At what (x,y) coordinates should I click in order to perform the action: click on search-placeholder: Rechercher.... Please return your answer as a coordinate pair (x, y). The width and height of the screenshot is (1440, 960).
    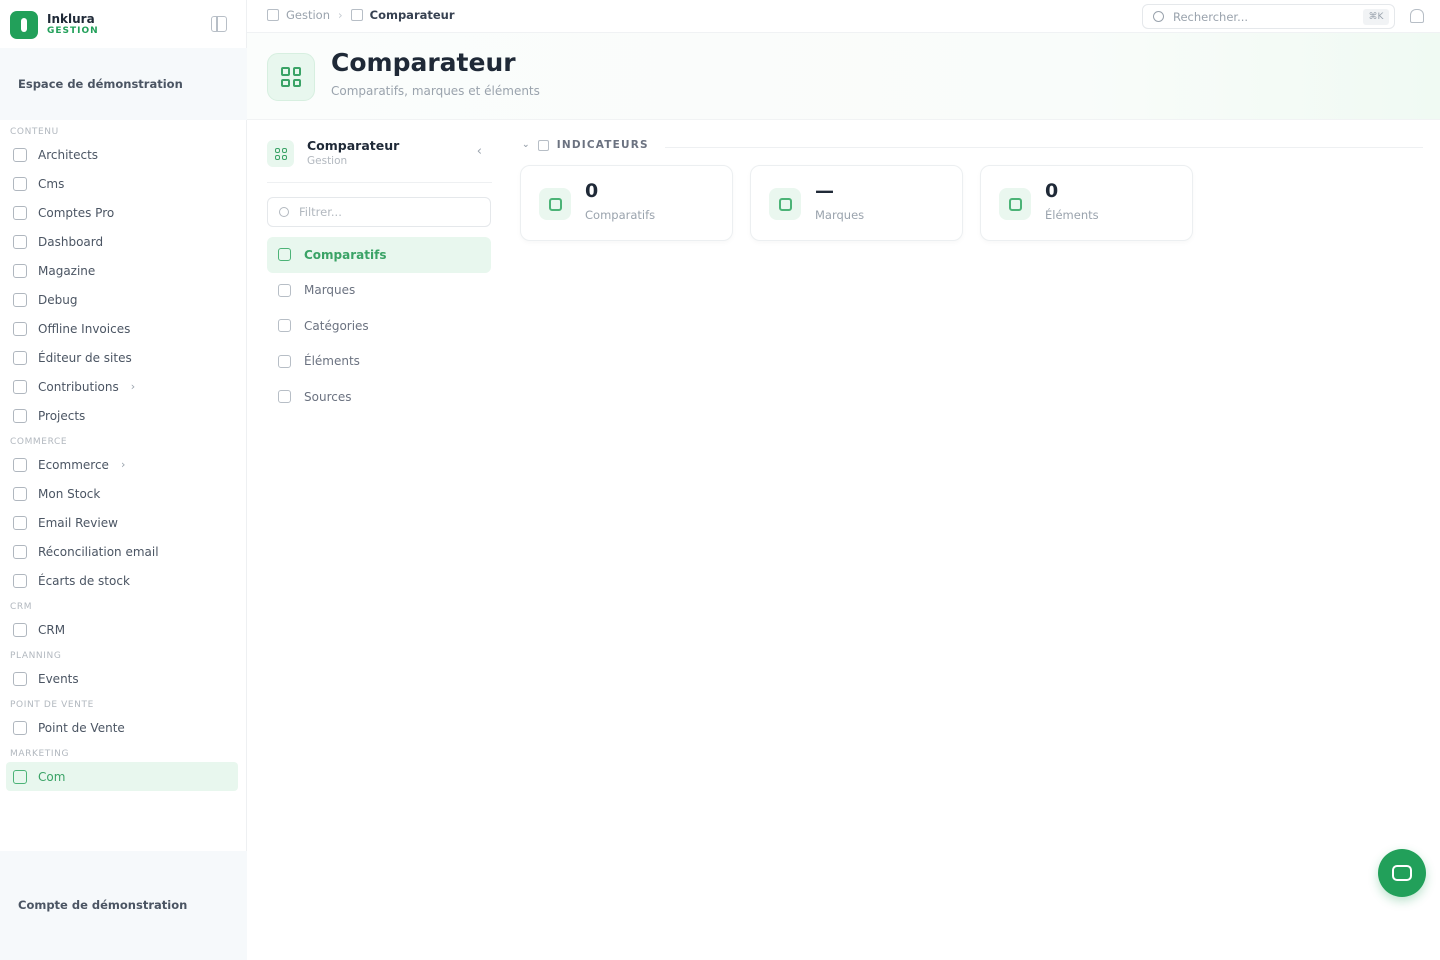
    Looking at the image, I should click on (1211, 16).